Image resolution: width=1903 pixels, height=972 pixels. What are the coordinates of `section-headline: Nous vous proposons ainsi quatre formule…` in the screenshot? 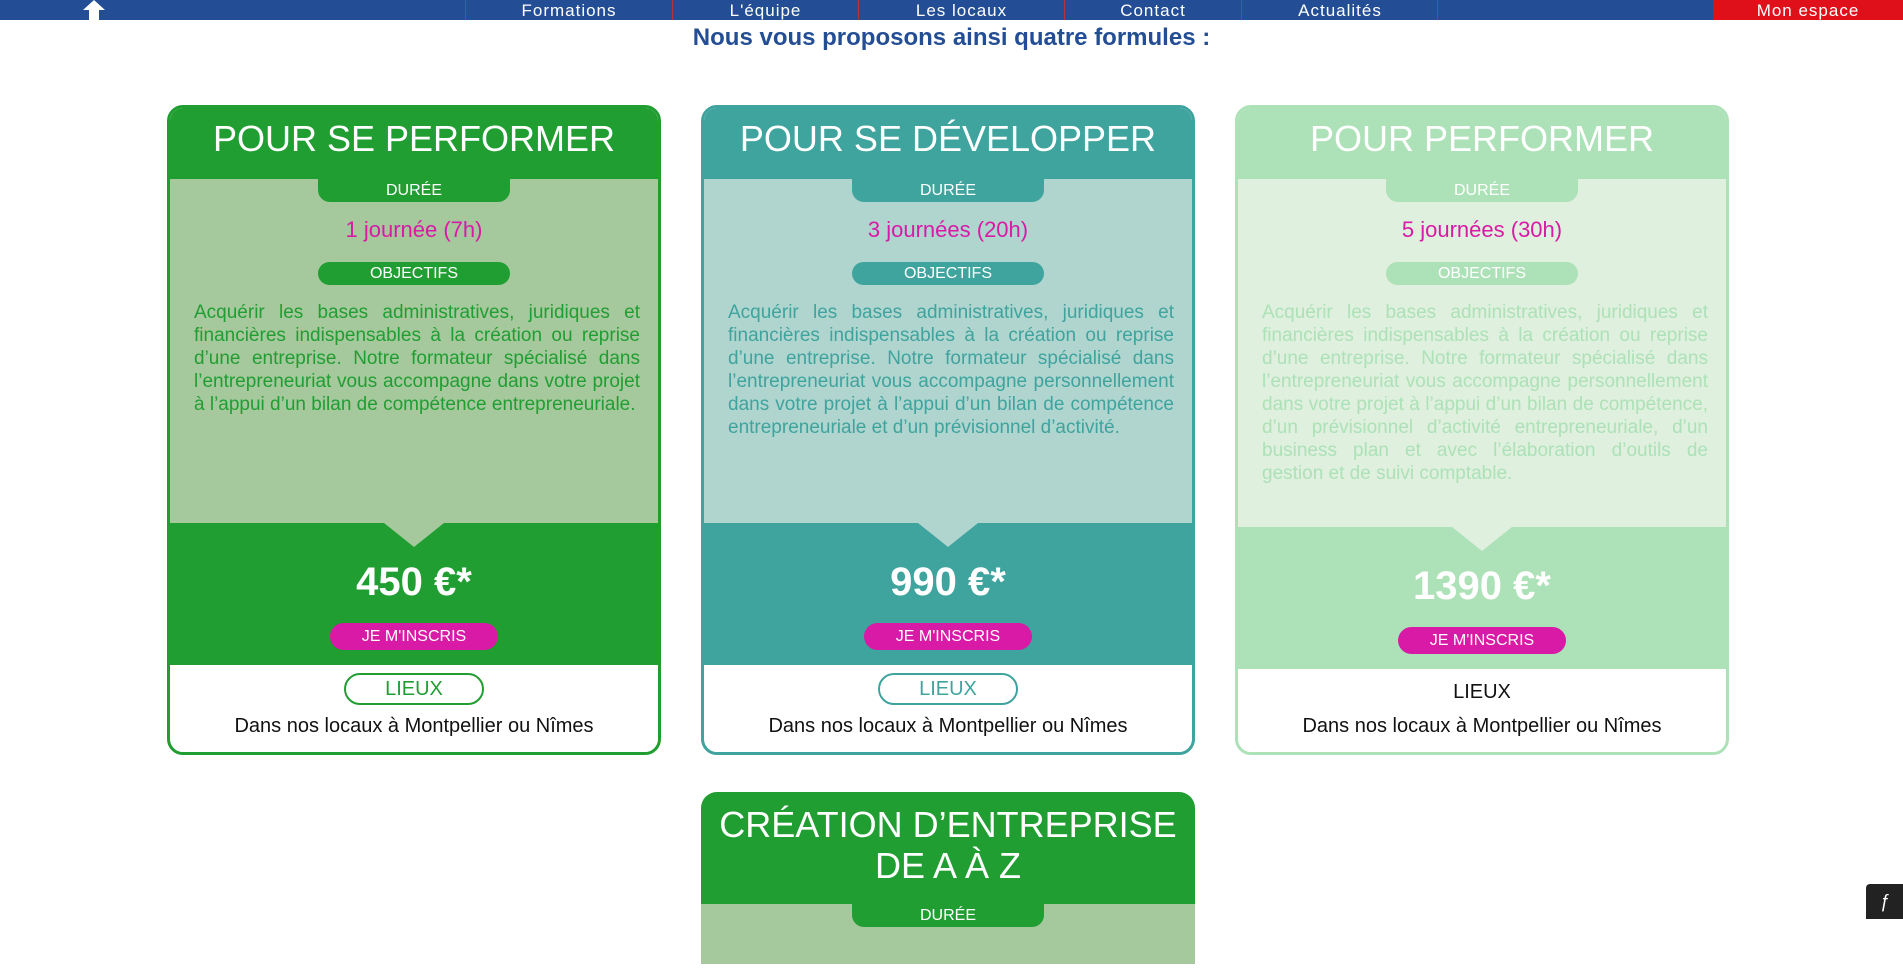 It's located at (951, 37).